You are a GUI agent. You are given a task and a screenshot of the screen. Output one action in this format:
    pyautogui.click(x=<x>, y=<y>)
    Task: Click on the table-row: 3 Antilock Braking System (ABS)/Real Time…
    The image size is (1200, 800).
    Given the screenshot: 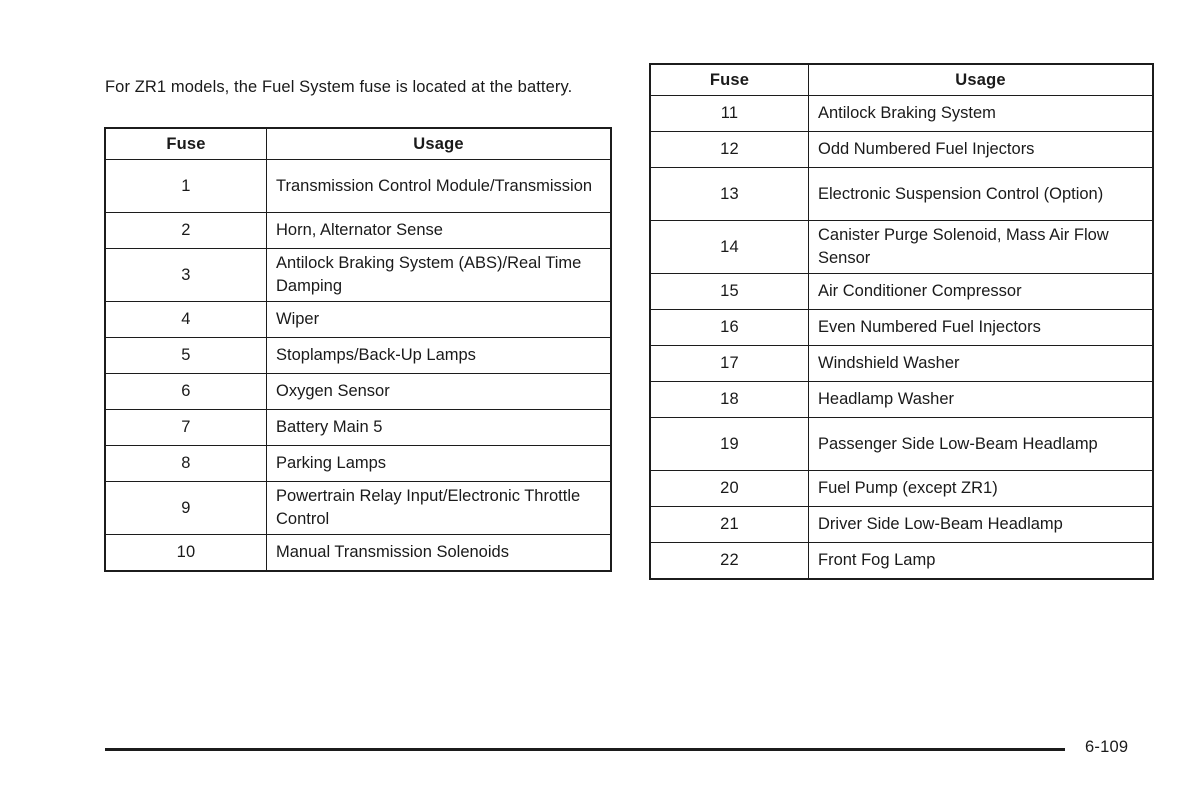 What is the action you would take?
    pyautogui.click(x=358, y=275)
    